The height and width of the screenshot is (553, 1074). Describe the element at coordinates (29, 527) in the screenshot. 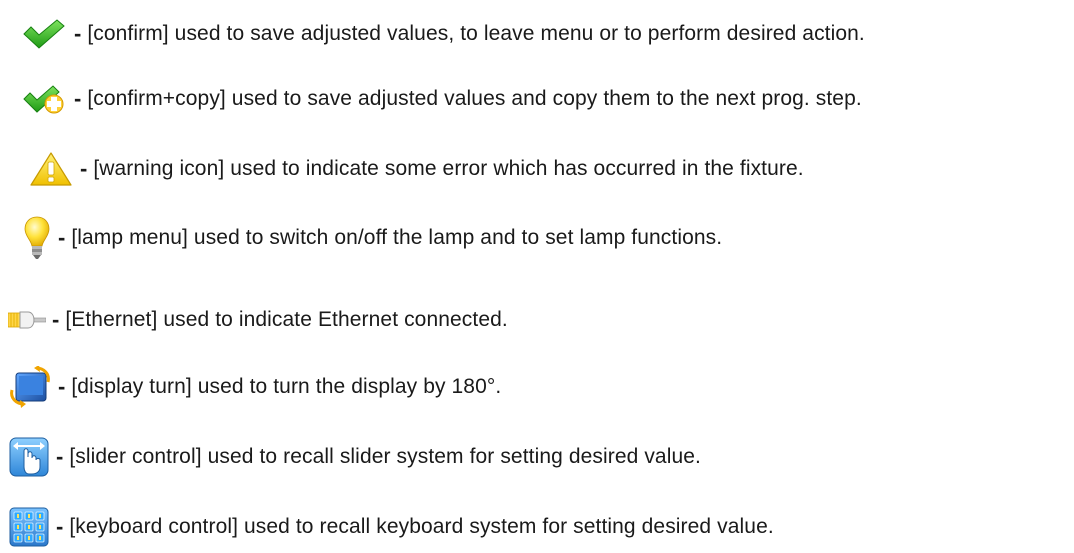

I see `keypad-icon` at that location.